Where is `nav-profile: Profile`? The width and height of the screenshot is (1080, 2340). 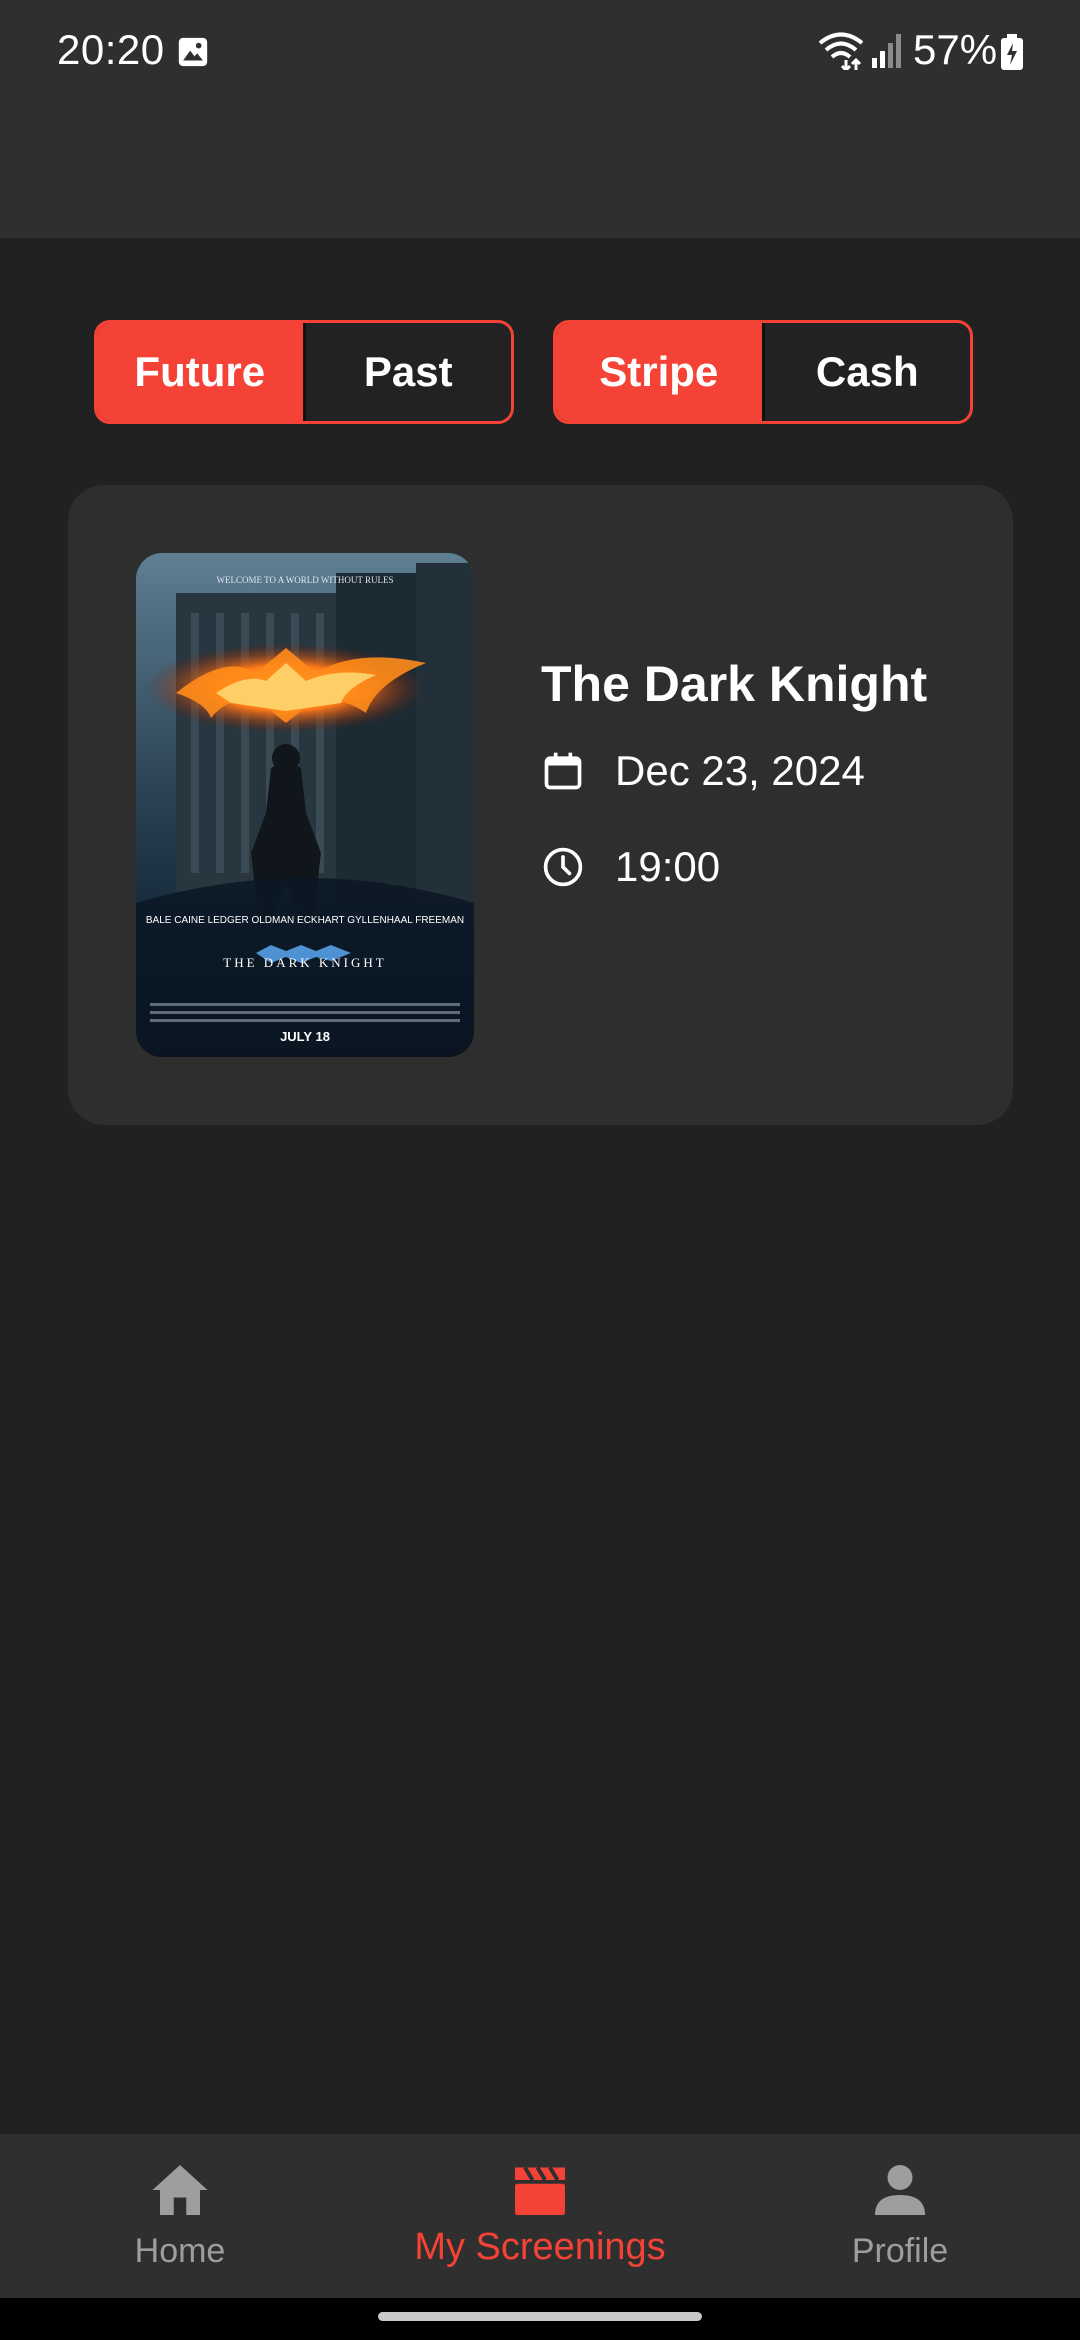
nav-profile: Profile is located at coordinates (900, 2216).